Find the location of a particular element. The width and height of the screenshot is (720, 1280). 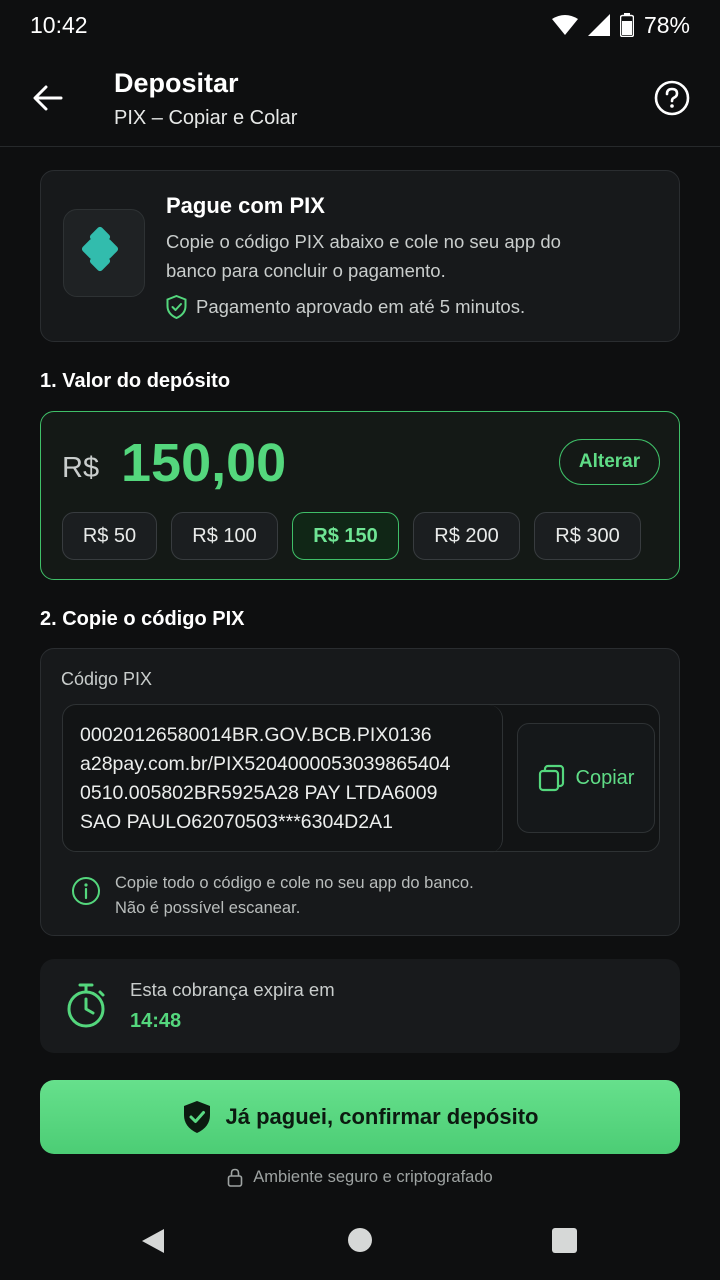

pix-logo is located at coordinates (104, 253).